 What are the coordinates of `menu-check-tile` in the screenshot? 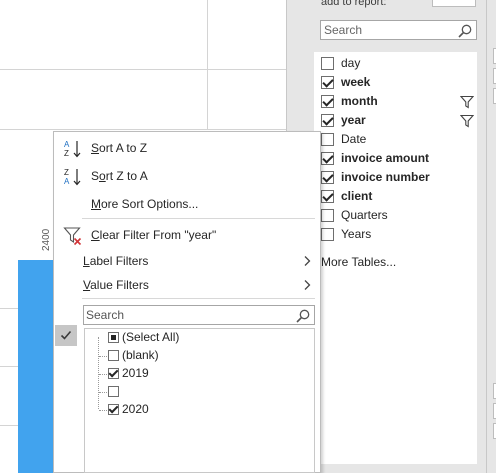 It's located at (66, 335).